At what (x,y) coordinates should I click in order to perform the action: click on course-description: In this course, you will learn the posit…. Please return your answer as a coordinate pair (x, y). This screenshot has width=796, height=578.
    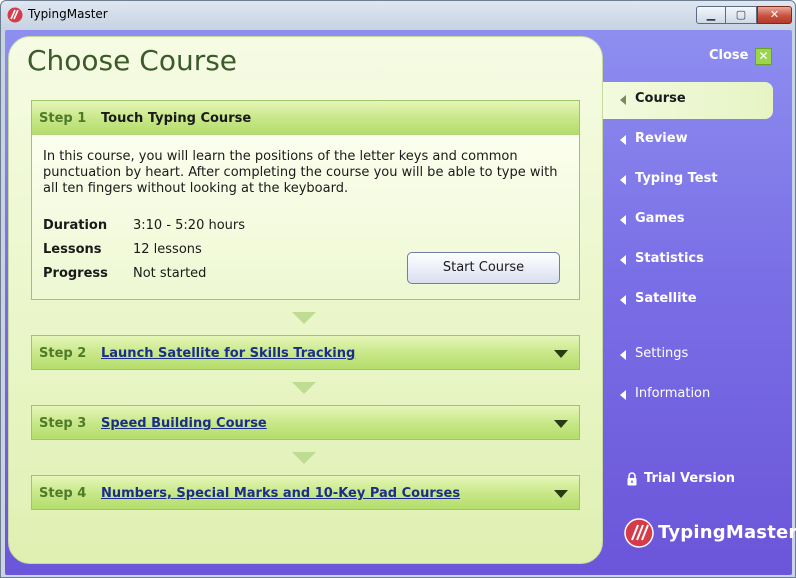
    Looking at the image, I should click on (300, 172).